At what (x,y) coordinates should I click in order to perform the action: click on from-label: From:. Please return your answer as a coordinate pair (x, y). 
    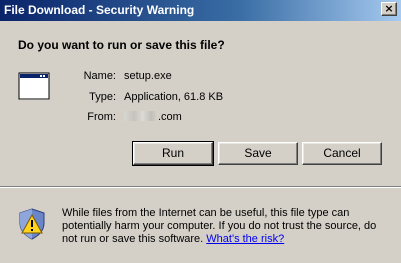
    Looking at the image, I should click on (101, 117).